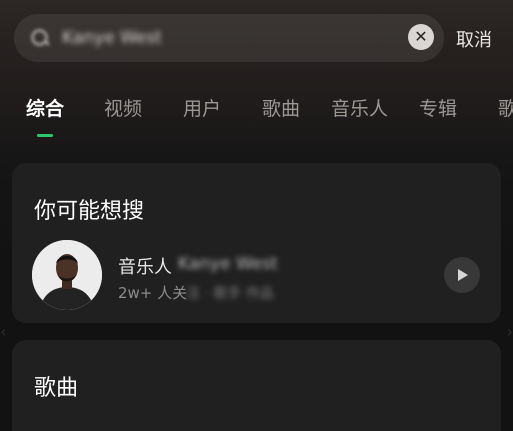  What do you see at coordinates (145, 267) in the screenshot?
I see `result-type-label: 音乐人` at bounding box center [145, 267].